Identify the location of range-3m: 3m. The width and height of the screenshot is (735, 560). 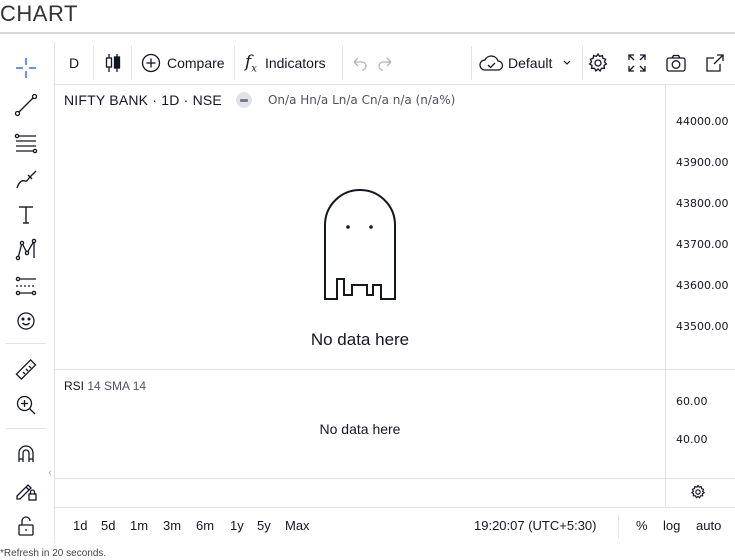
(172, 525).